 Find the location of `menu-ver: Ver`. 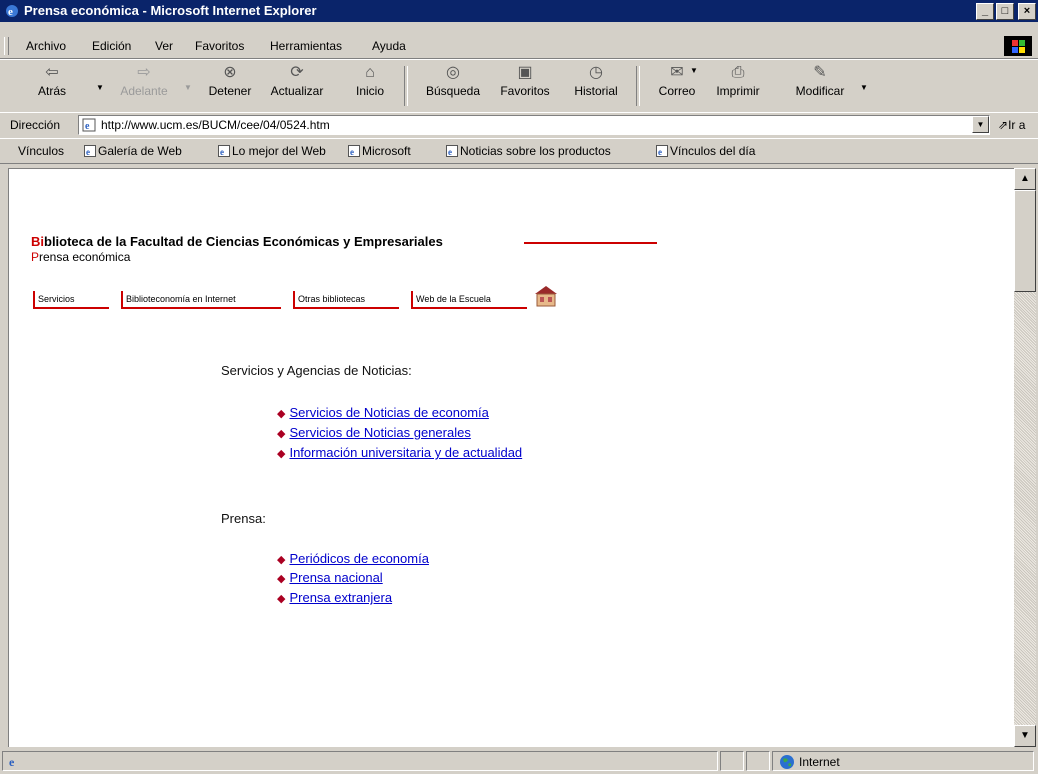

menu-ver: Ver is located at coordinates (164, 46).